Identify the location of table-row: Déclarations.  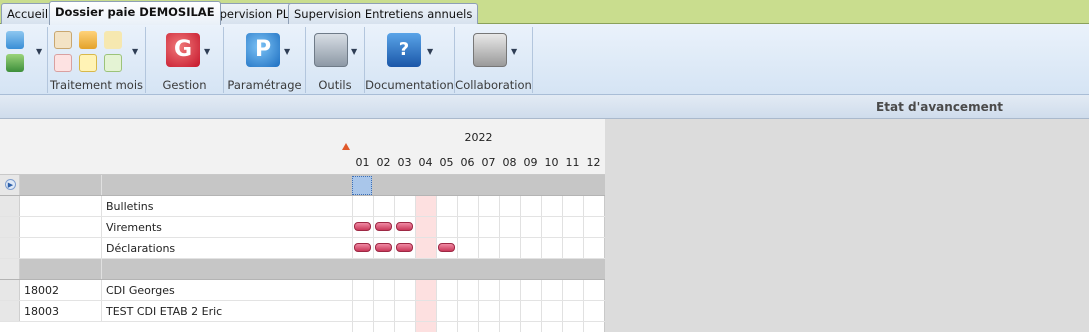
(302, 248).